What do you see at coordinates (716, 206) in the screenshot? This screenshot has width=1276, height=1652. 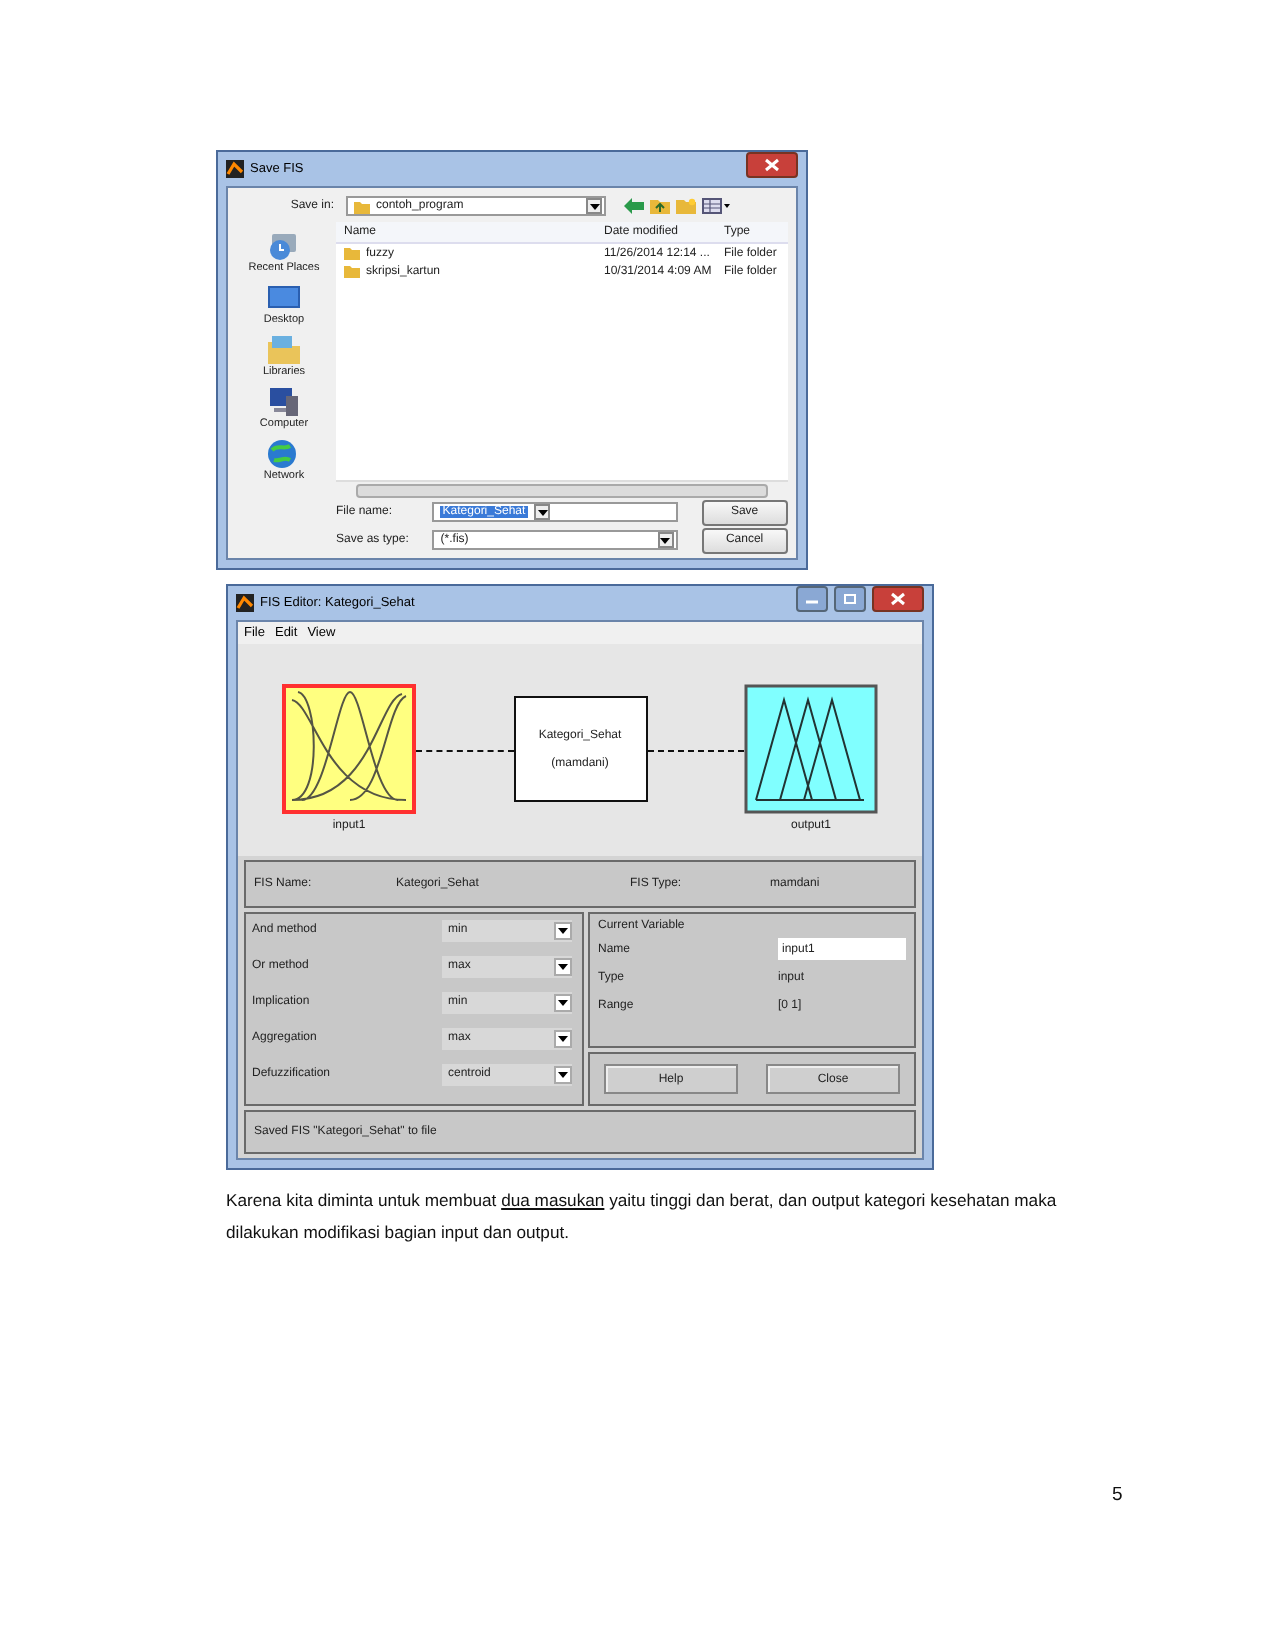 I see `view-menu-icon` at bounding box center [716, 206].